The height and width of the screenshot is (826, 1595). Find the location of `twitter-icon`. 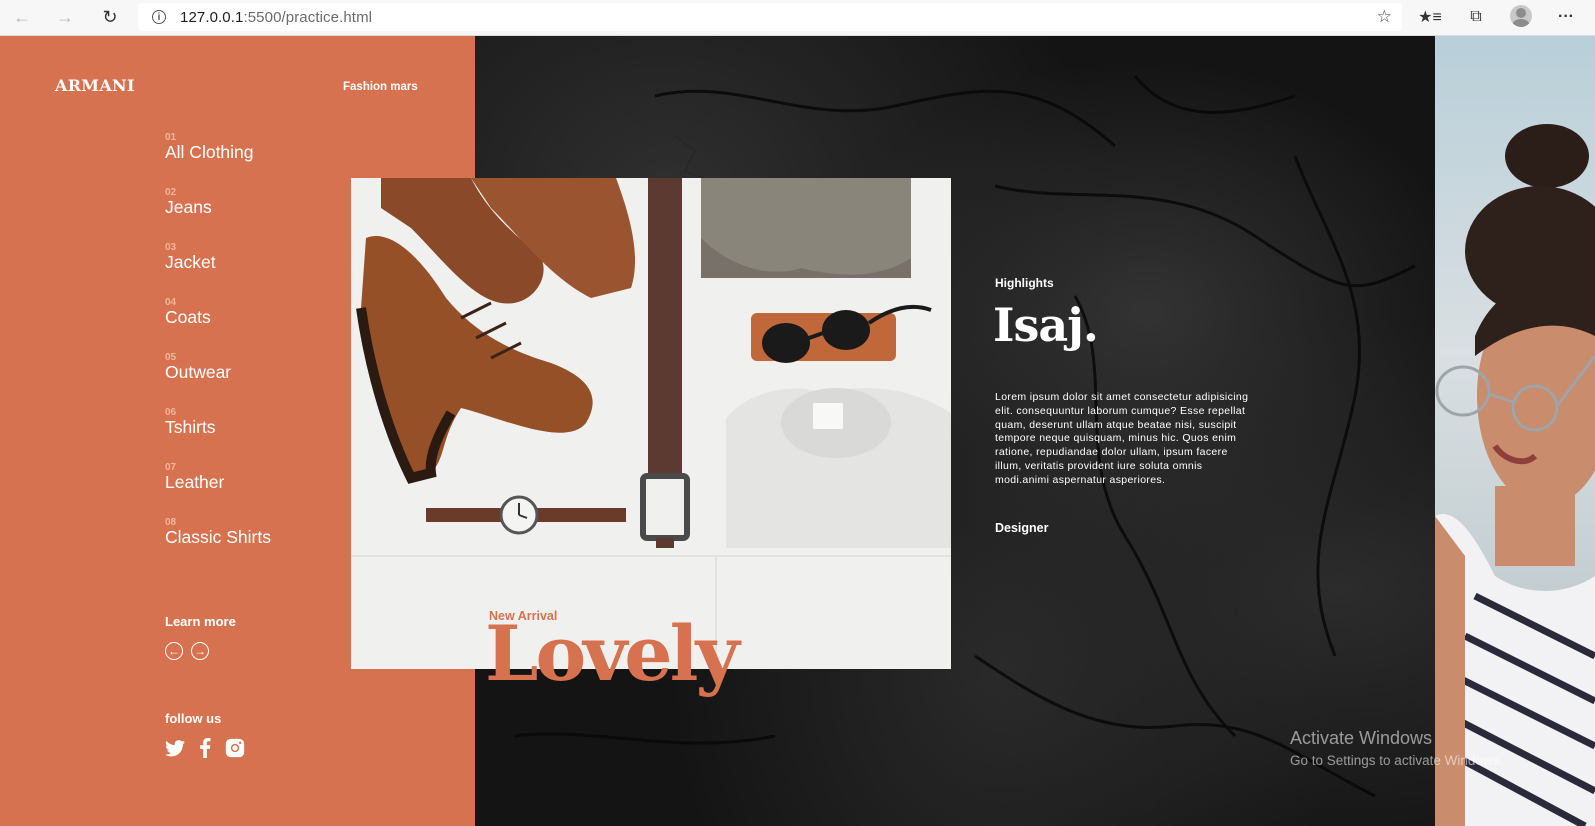

twitter-icon is located at coordinates (175, 748).